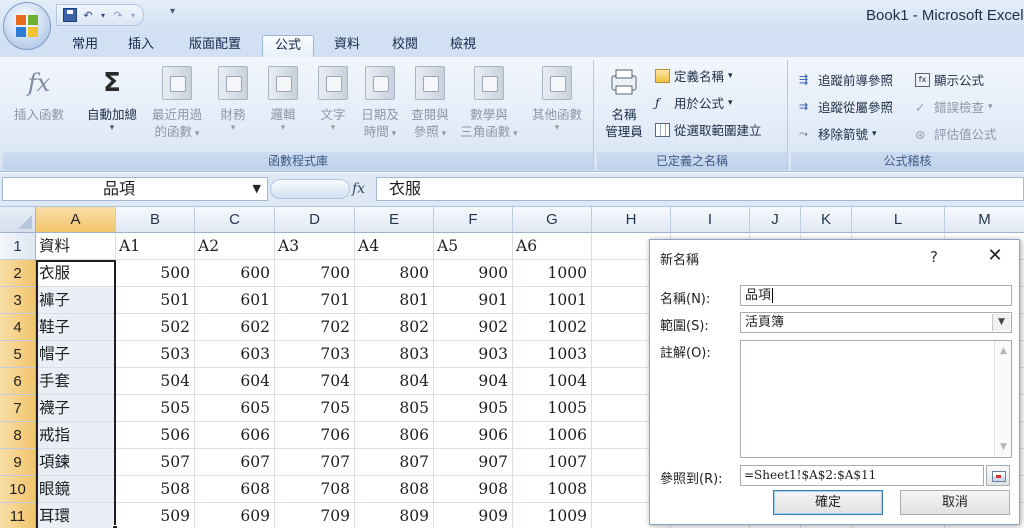 This screenshot has height=528, width=1024. What do you see at coordinates (155, 273) in the screenshot?
I see `cell: 500` at bounding box center [155, 273].